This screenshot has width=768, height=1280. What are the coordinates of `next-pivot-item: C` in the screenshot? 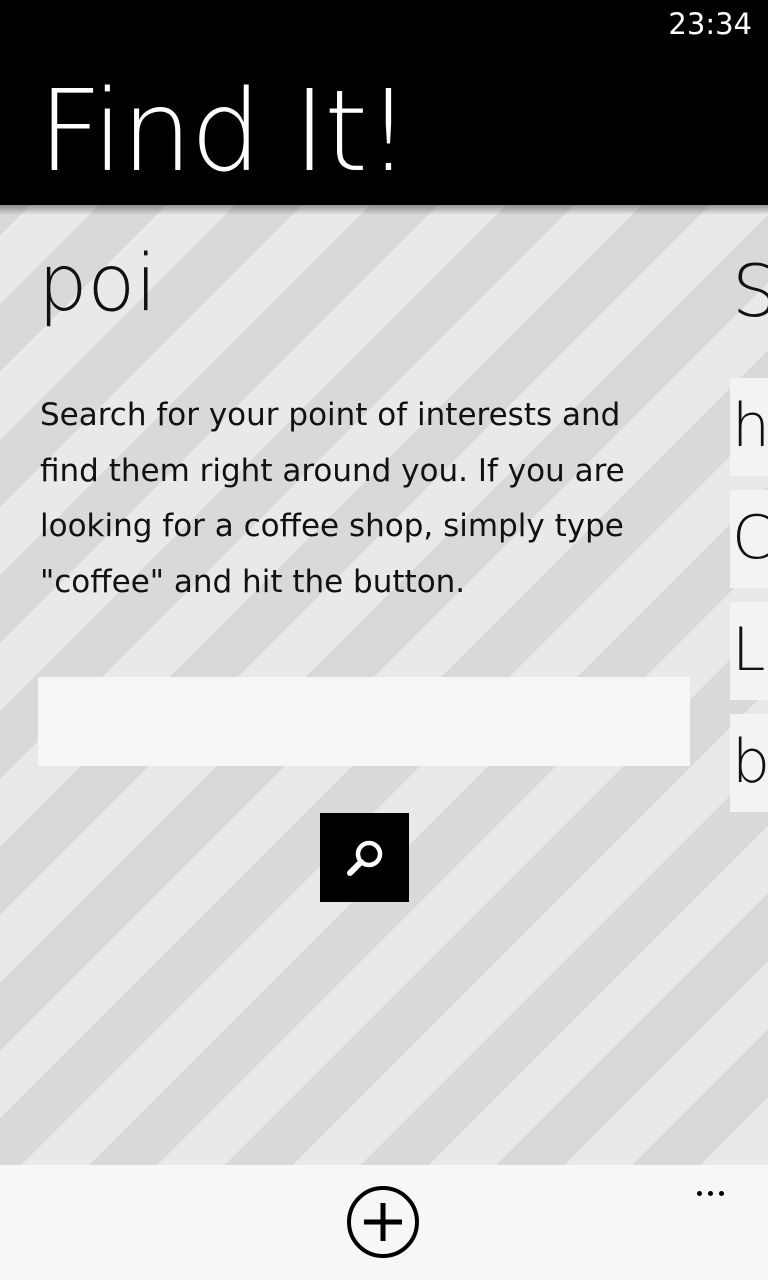 It's located at (749, 539).